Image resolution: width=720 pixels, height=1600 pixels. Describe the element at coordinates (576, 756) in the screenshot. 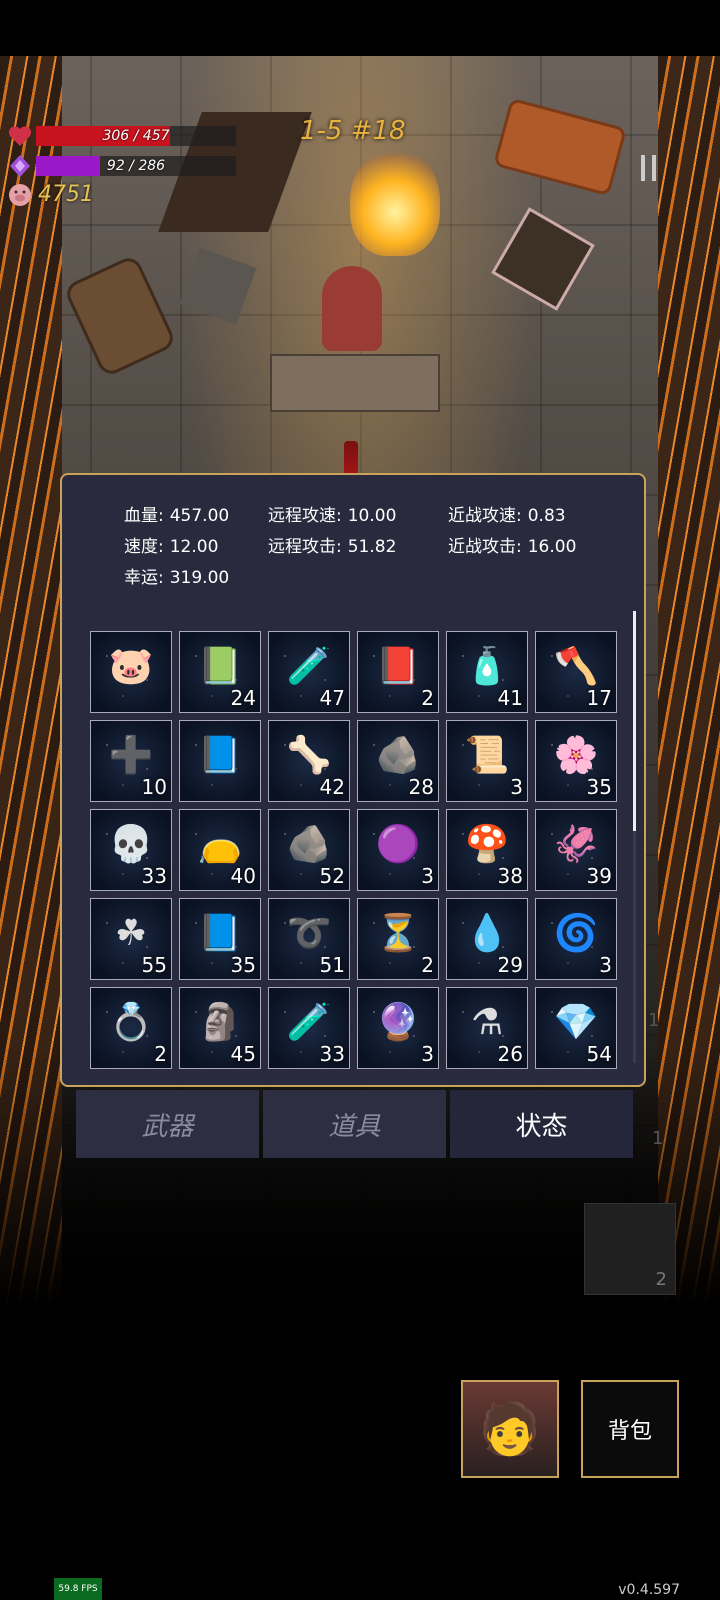

I see `flowers-icon: 🌸` at that location.